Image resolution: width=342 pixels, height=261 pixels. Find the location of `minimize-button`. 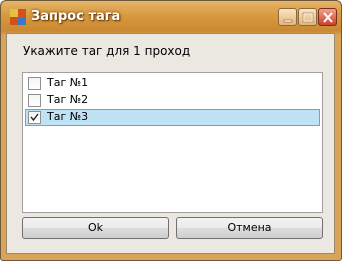

minimize-button is located at coordinates (287, 17).